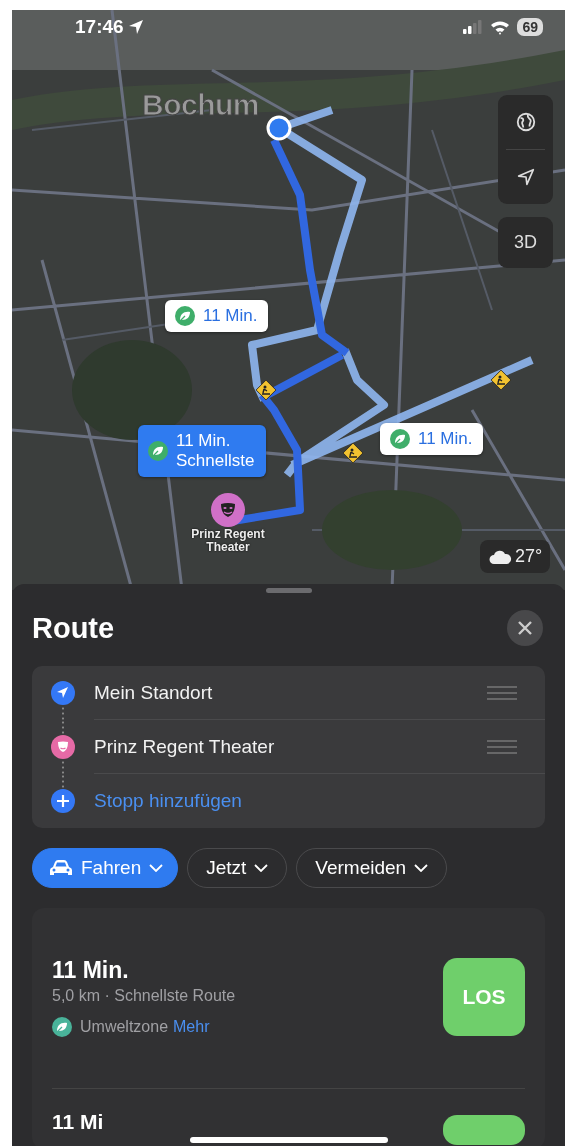 The height and width of the screenshot is (1146, 571). Describe the element at coordinates (500, 556) in the screenshot. I see `cloud-icon` at that location.